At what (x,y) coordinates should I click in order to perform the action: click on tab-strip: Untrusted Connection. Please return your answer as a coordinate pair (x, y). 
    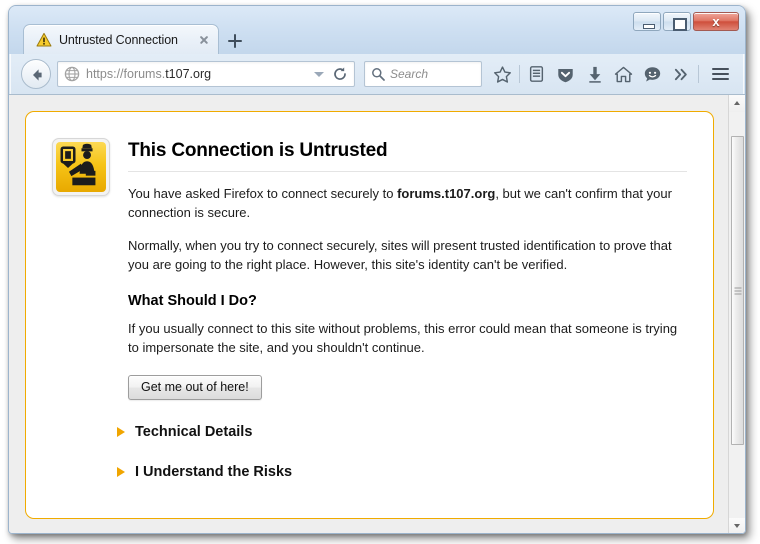
    Looking at the image, I should click on (140, 39).